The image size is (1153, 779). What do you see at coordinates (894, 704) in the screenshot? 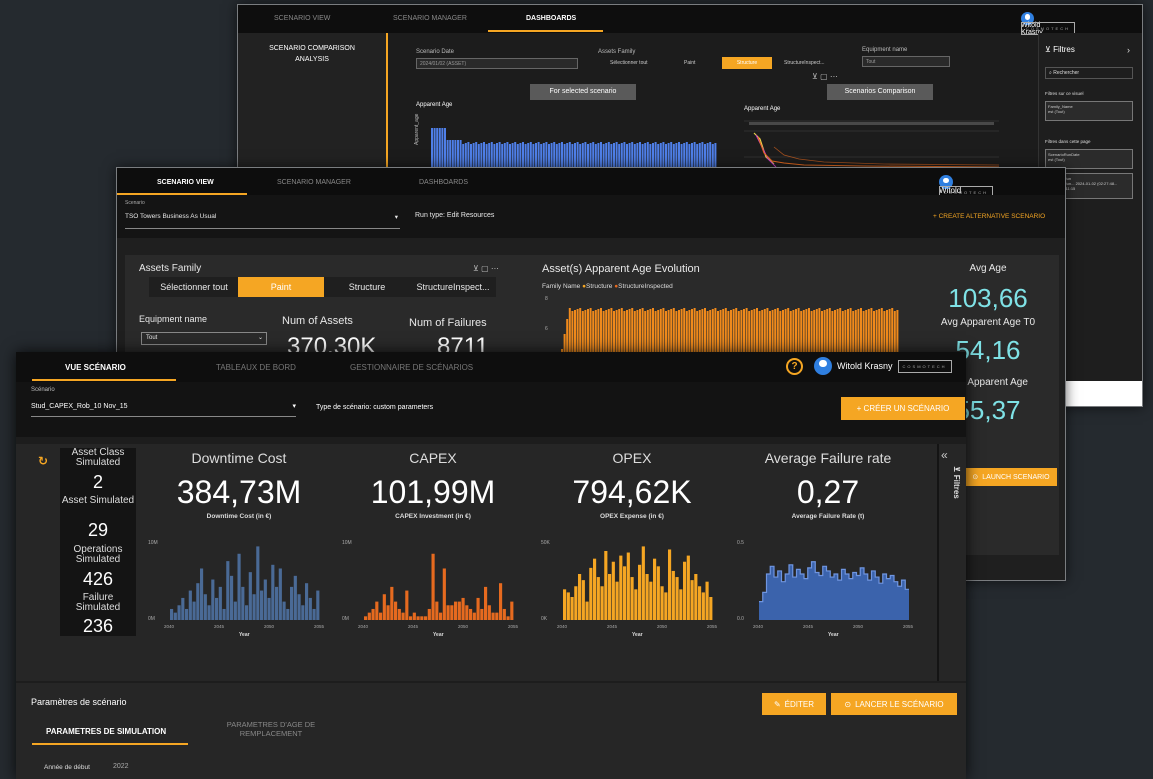
I see `launch-scenario-button: ⊙ LANCER LE SCÉNARIO` at bounding box center [894, 704].